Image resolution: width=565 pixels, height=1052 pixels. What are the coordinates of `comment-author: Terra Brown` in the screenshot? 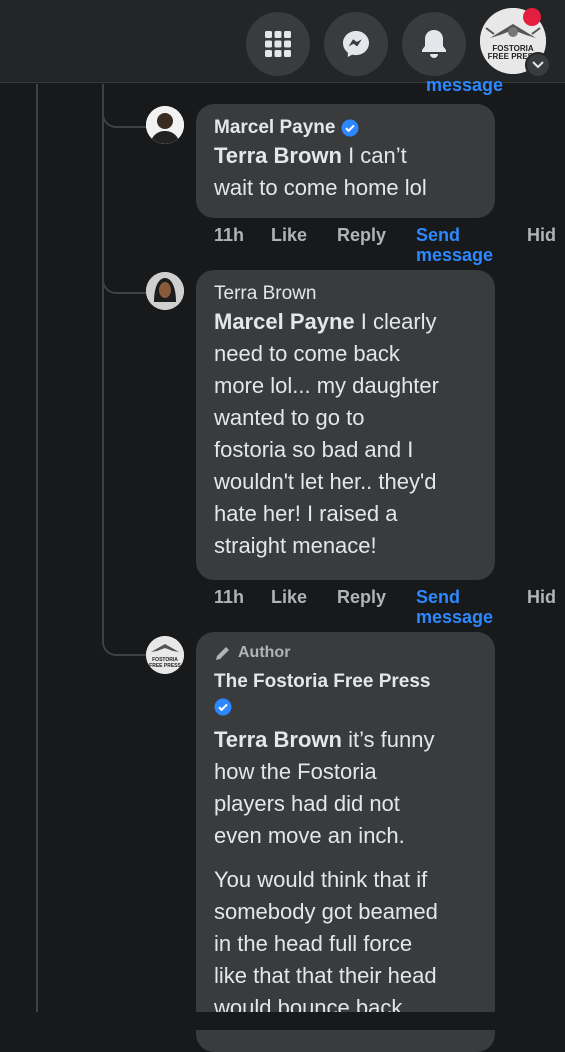 It's located at (345, 294).